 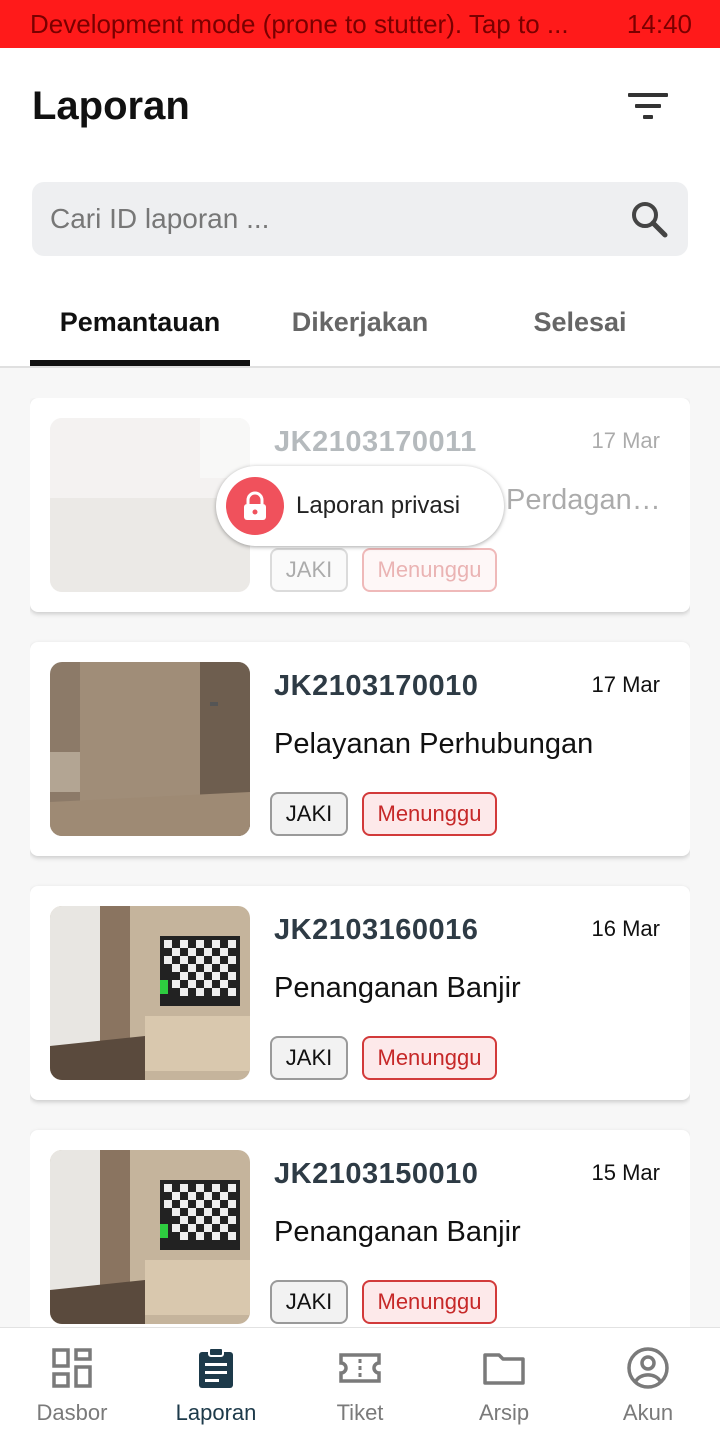 I want to click on filter-button, so click(x=648, y=106).